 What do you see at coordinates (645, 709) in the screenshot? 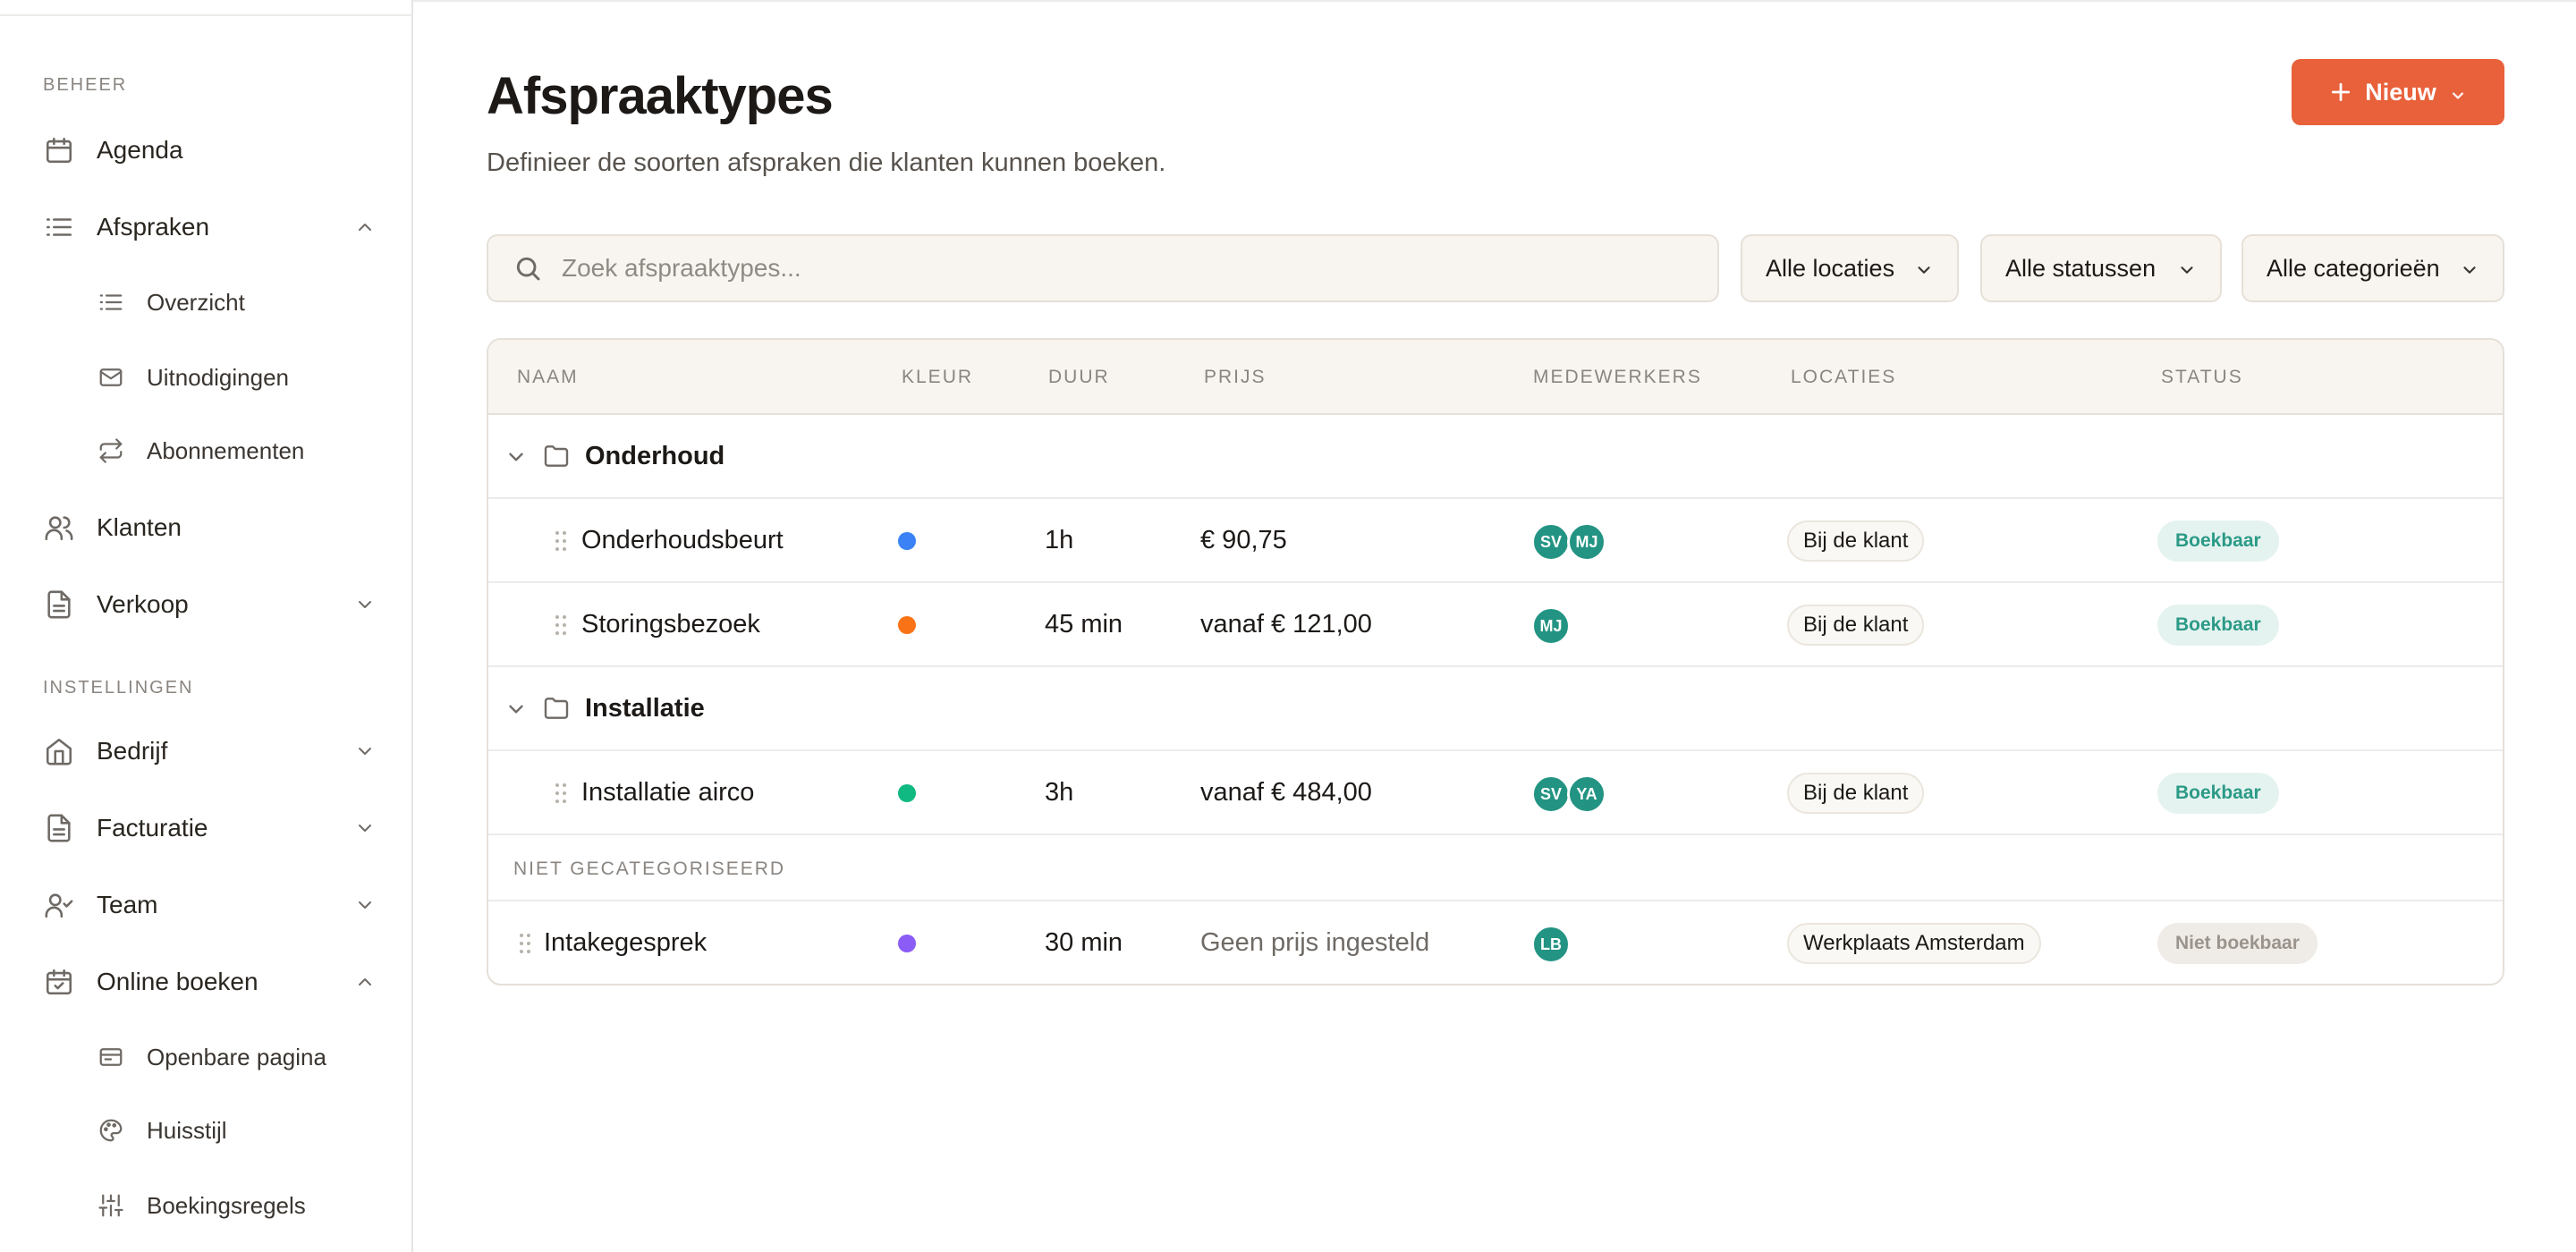
I see `group-name: Installatie` at bounding box center [645, 709].